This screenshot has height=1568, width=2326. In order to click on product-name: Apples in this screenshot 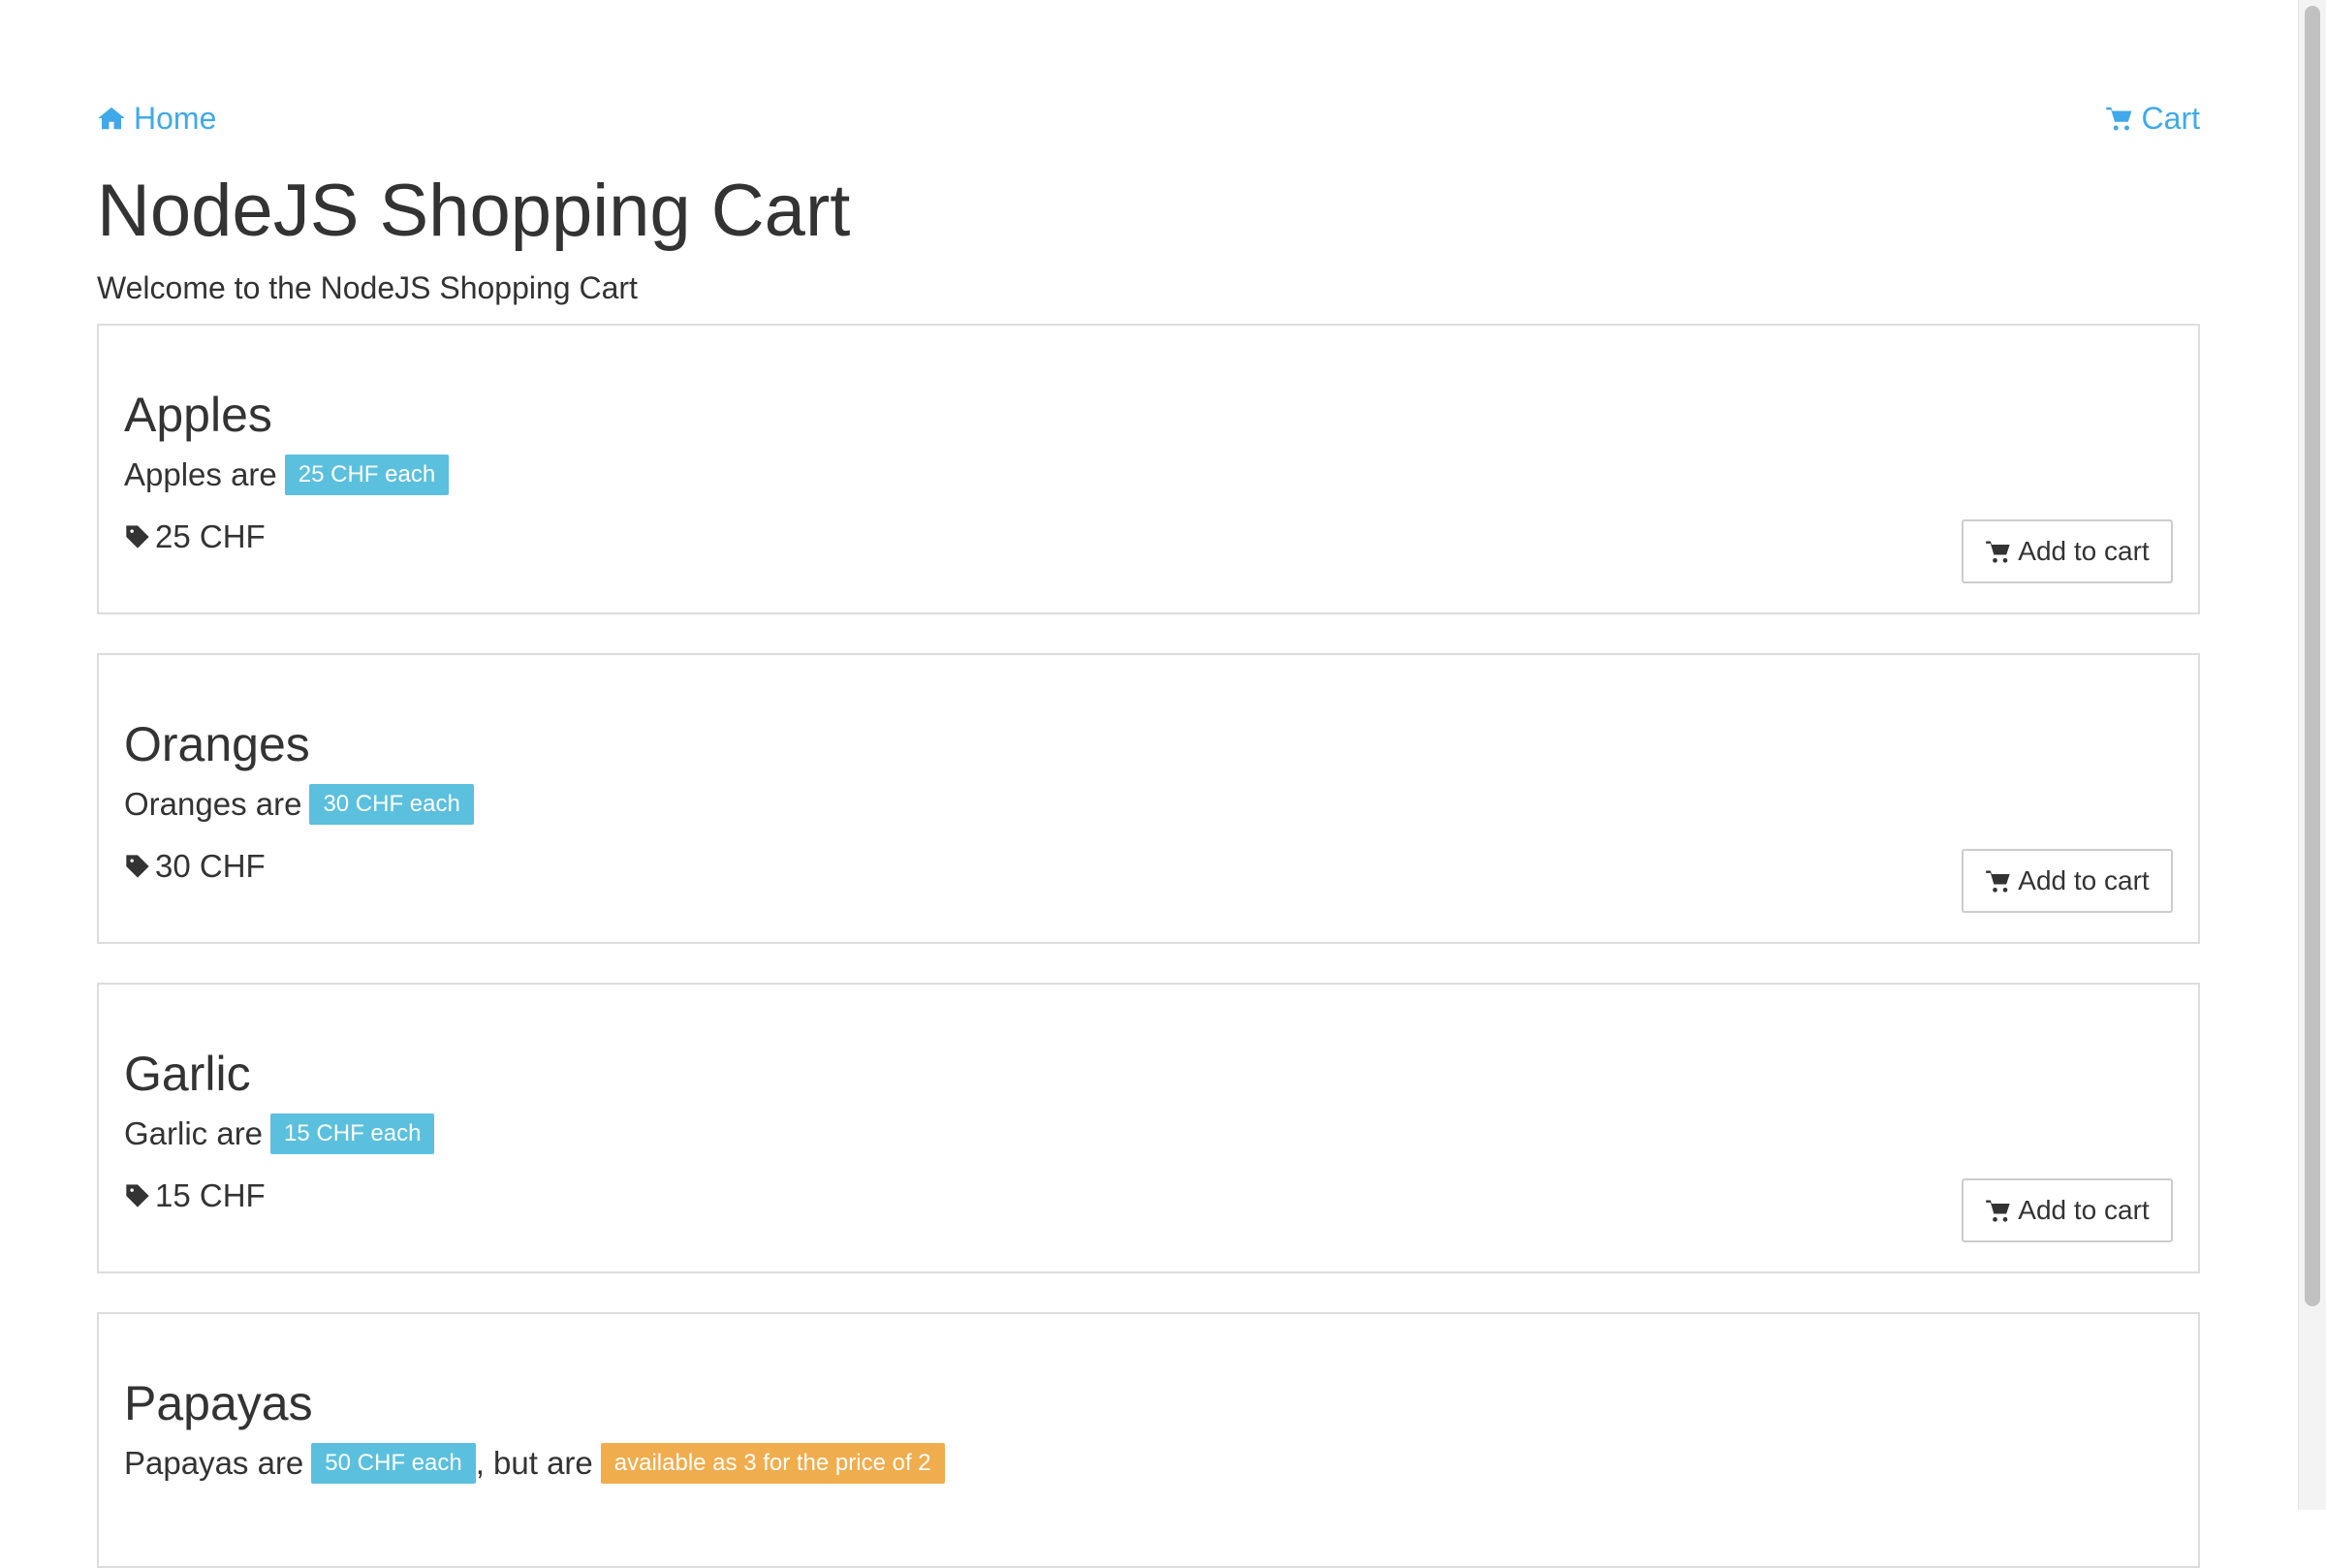, I will do `click(198, 415)`.